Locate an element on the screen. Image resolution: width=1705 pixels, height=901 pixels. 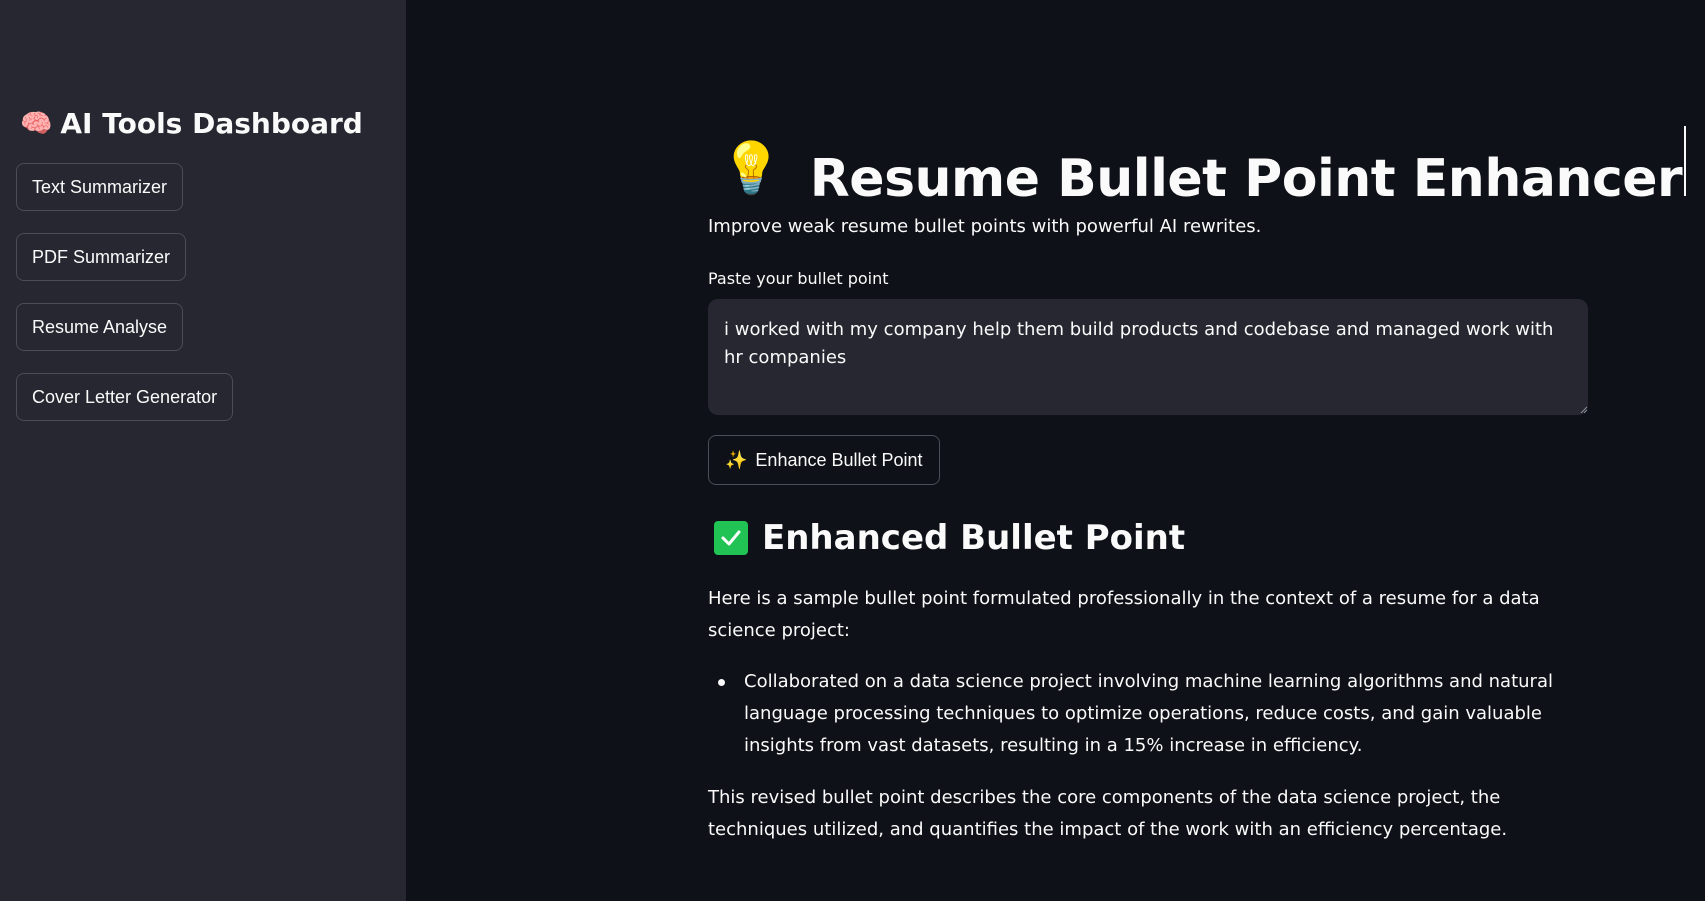
bullet-input-label: Paste your bullet point is located at coordinates (798, 278).